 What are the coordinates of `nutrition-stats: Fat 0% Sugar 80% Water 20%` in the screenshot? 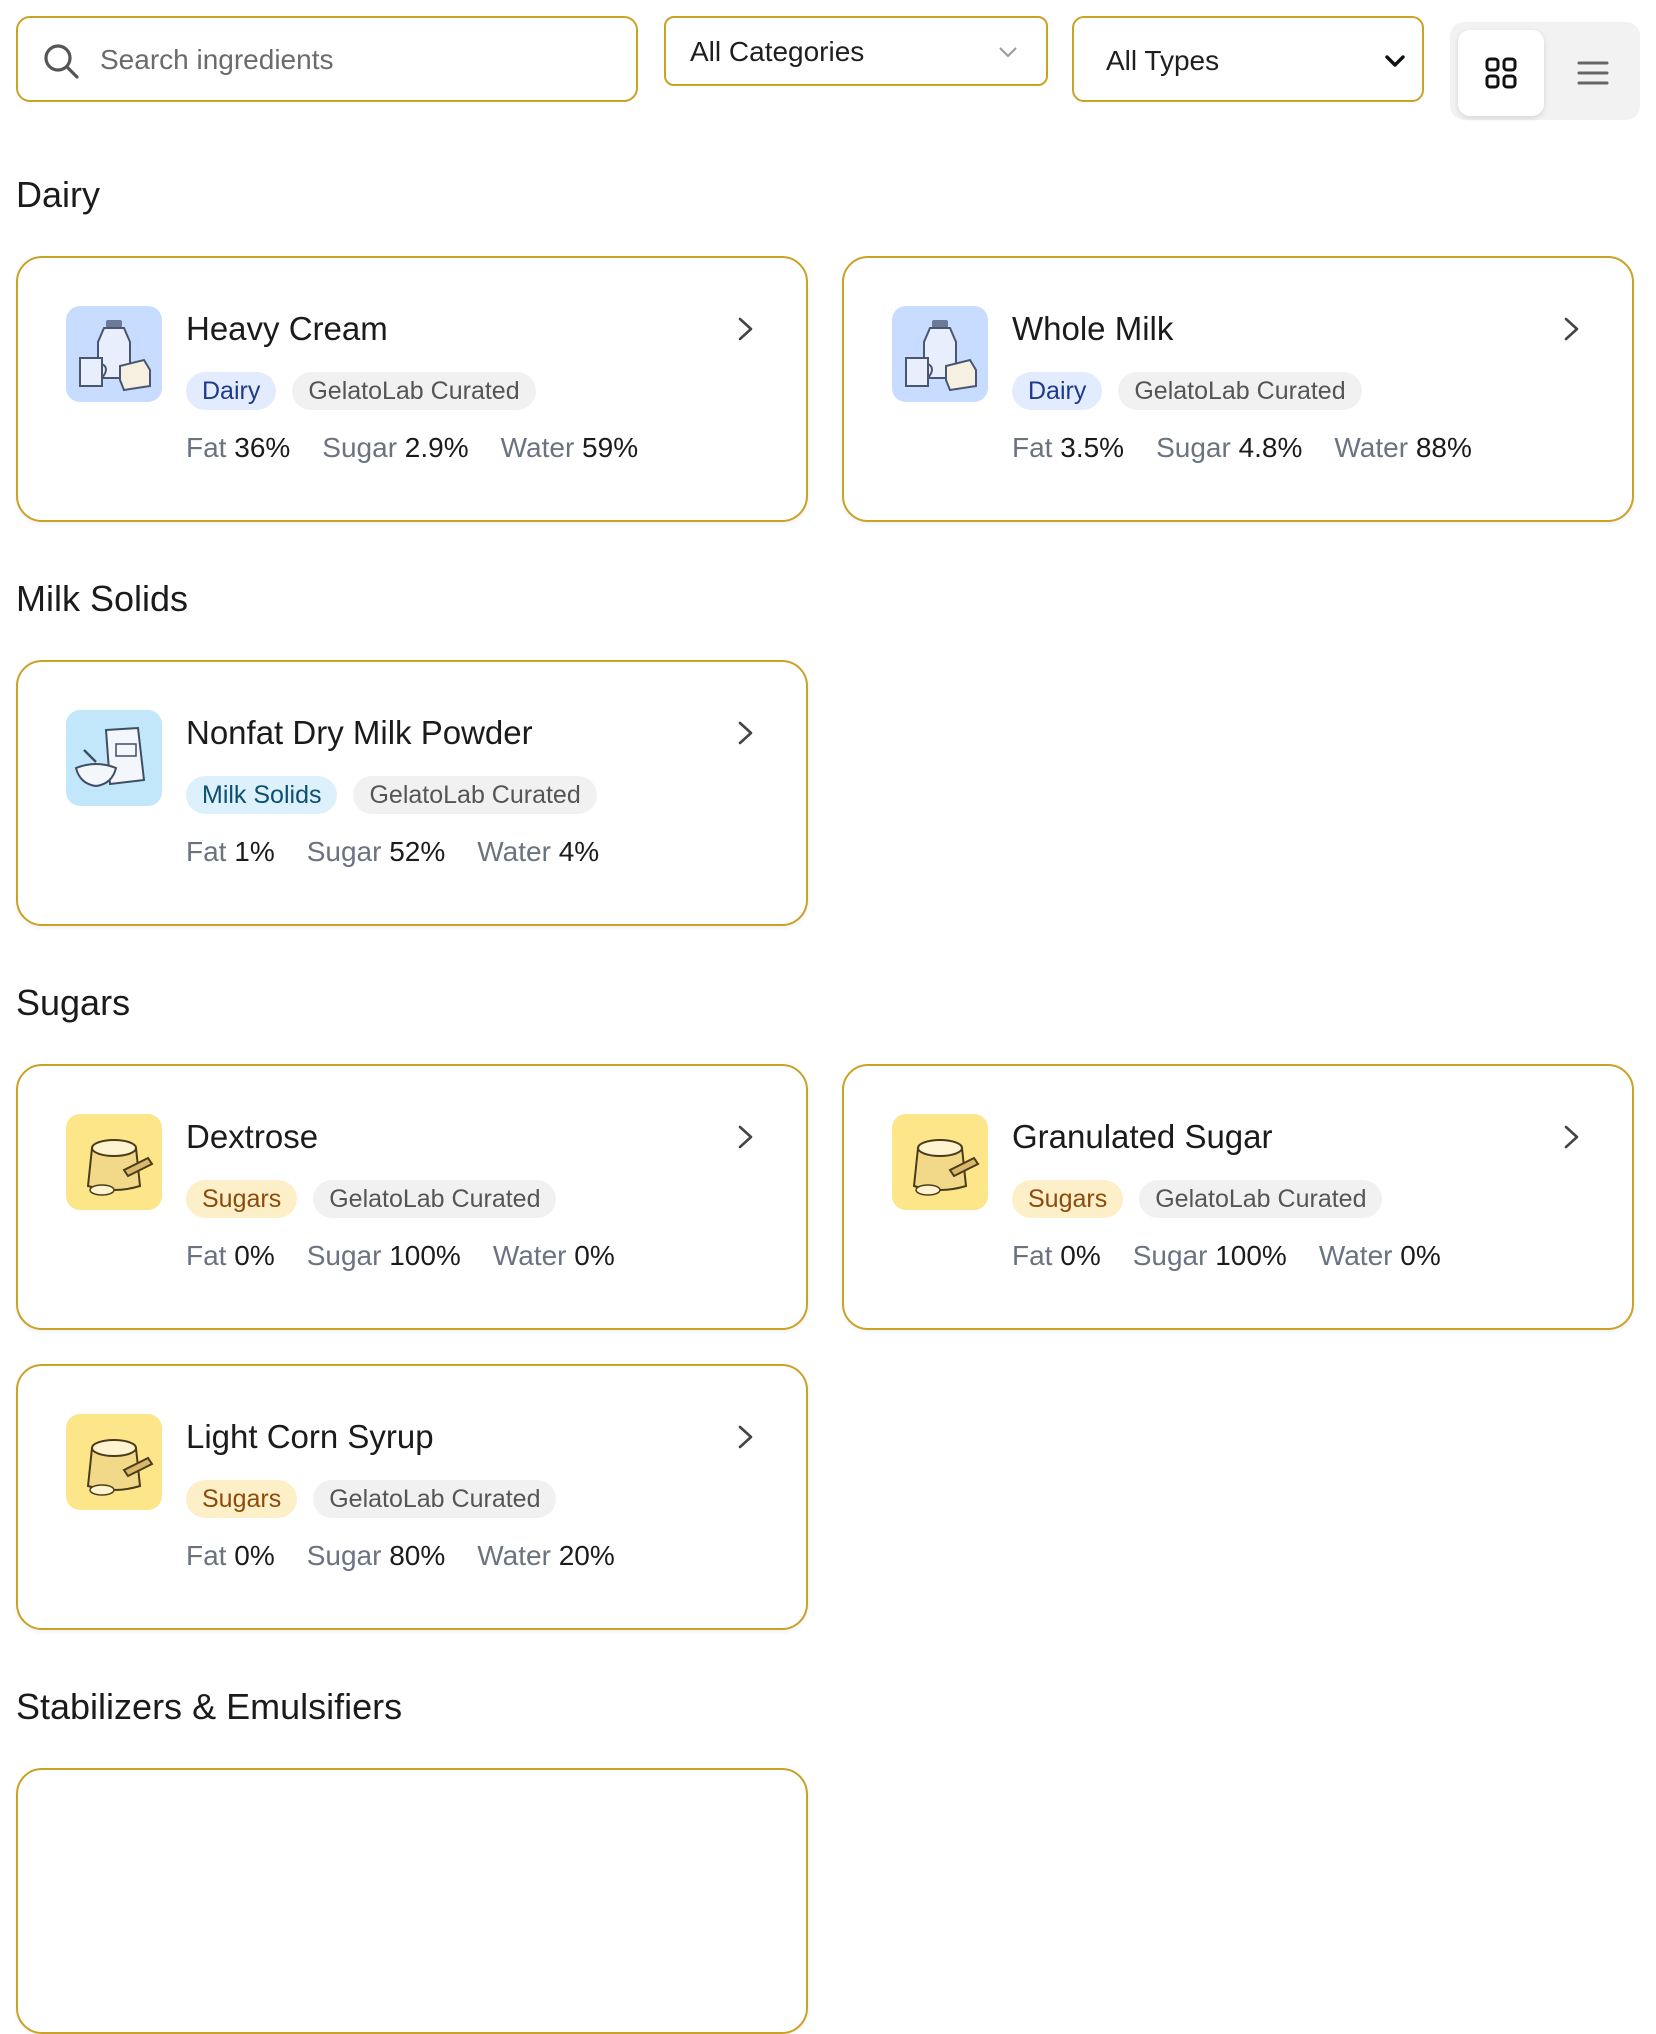 It's located at (400, 1556).